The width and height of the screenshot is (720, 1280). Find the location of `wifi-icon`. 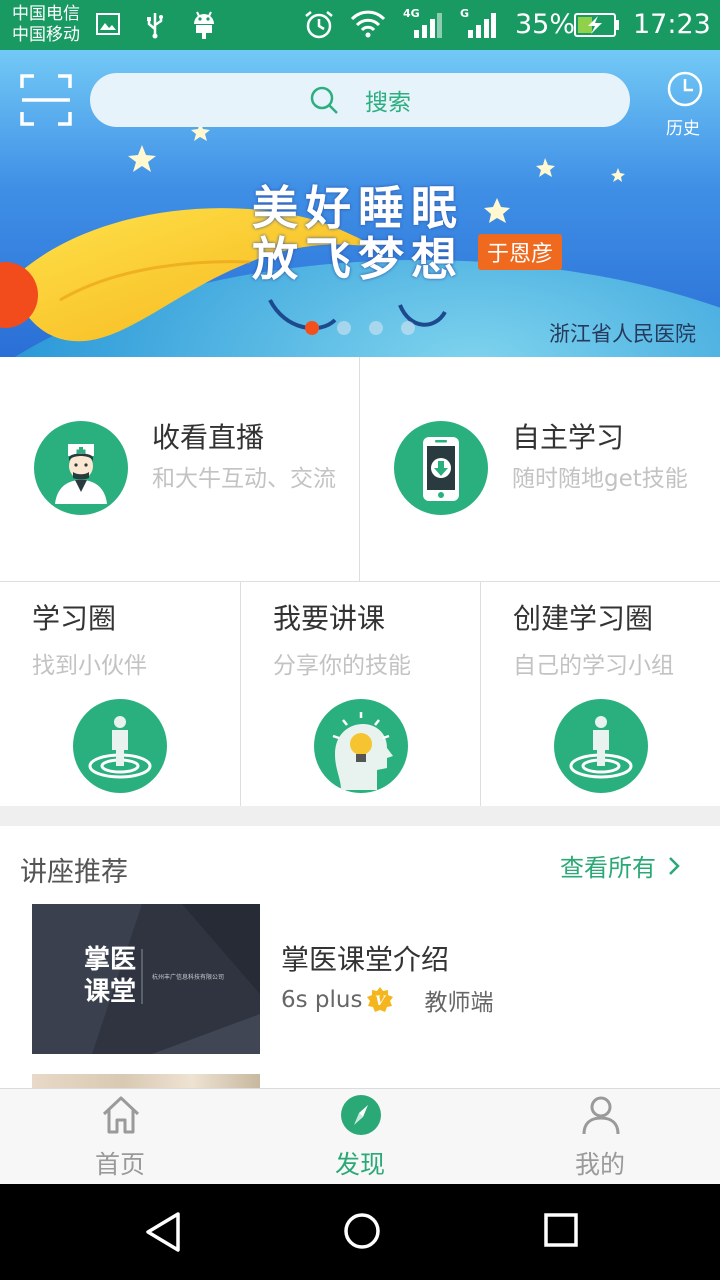

wifi-icon is located at coordinates (368, 24).